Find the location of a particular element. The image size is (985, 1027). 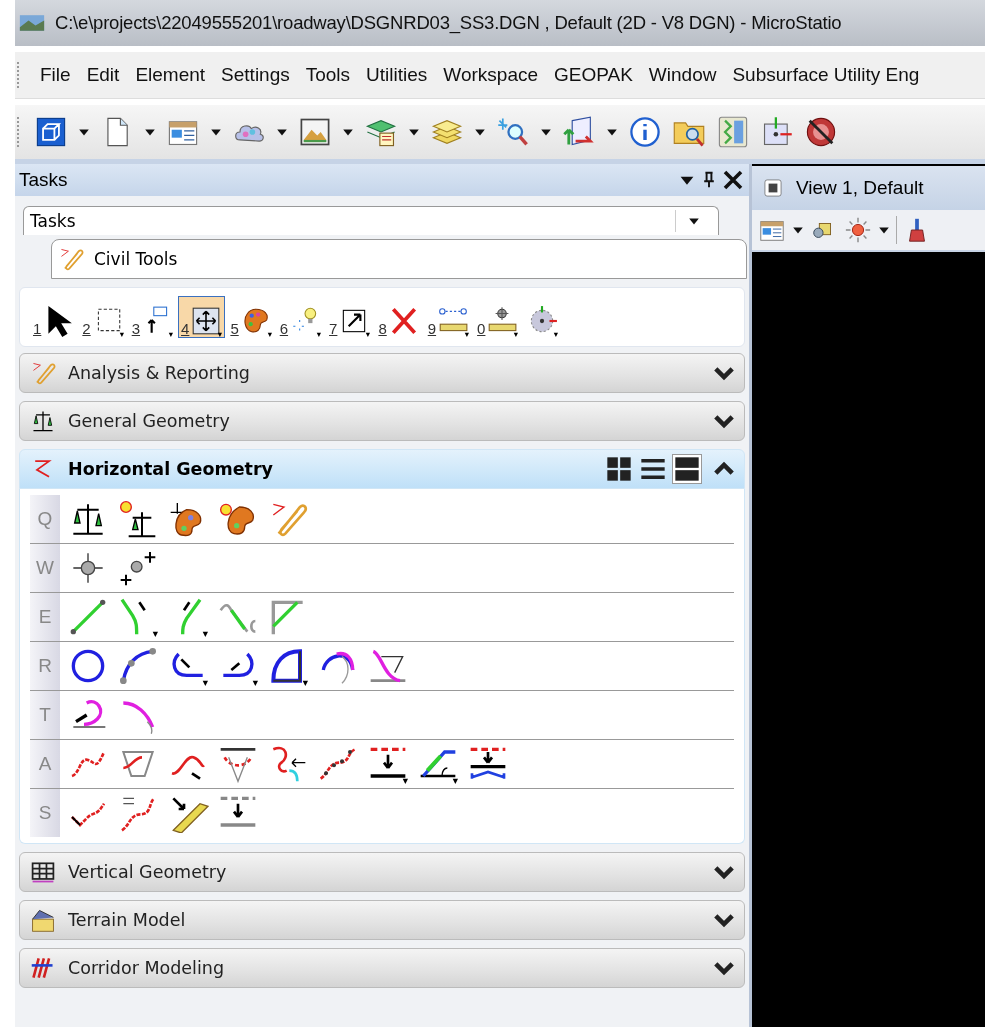

corridor-icon is located at coordinates (43, 968).